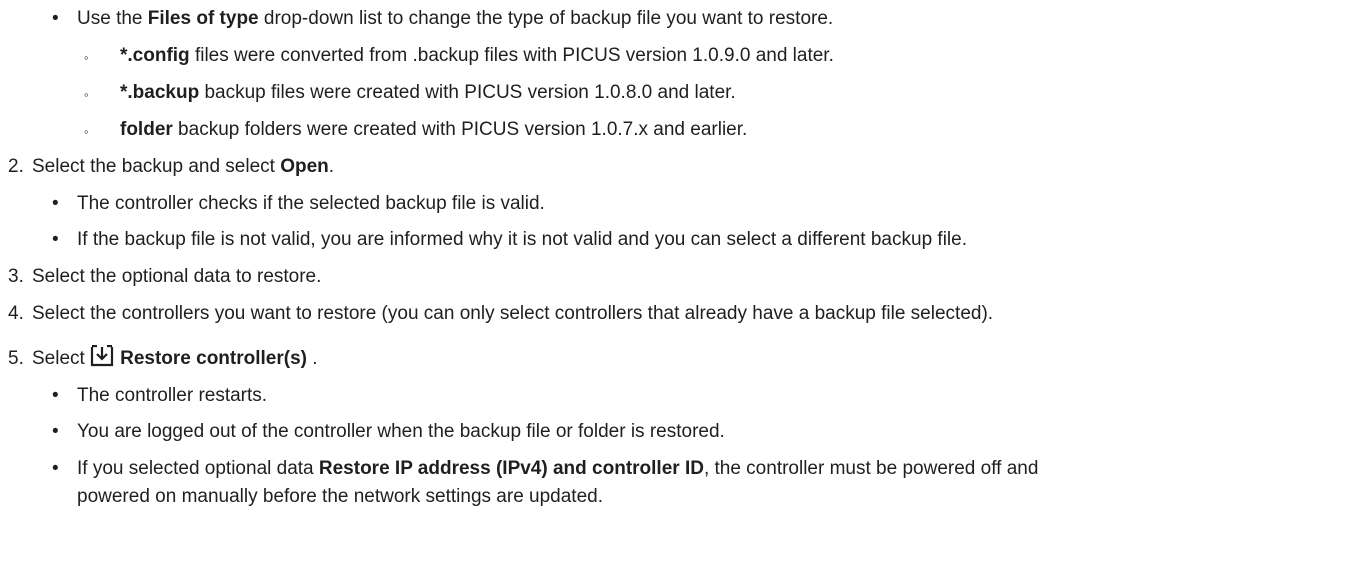 The height and width of the screenshot is (562, 1369). What do you see at coordinates (16, 313) in the screenshot?
I see `step-number: 4.` at bounding box center [16, 313].